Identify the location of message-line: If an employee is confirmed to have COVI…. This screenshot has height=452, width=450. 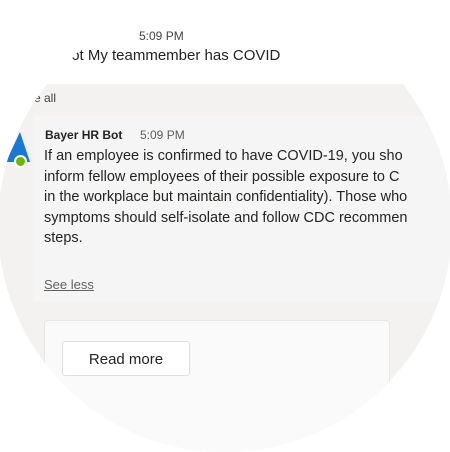
(223, 156).